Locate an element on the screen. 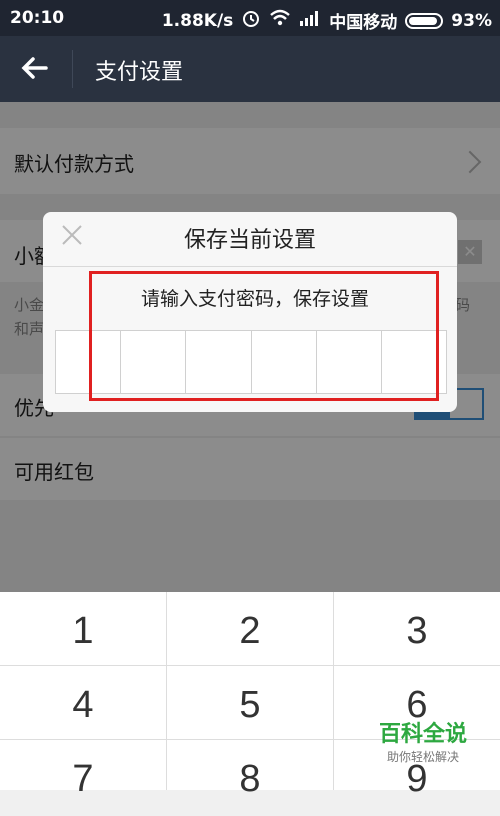  dialog-divider is located at coordinates (250, 266).